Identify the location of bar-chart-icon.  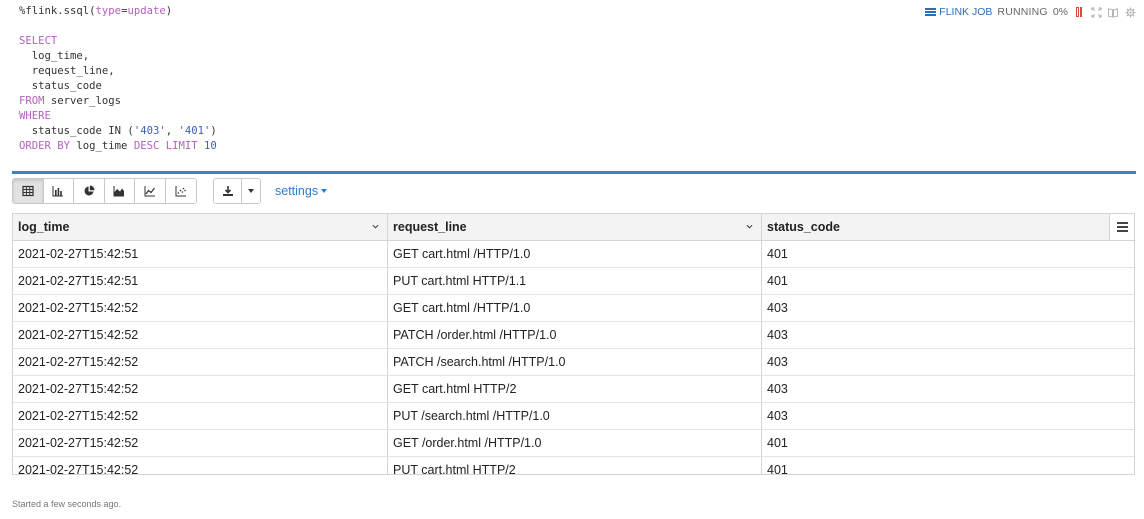
(58, 191).